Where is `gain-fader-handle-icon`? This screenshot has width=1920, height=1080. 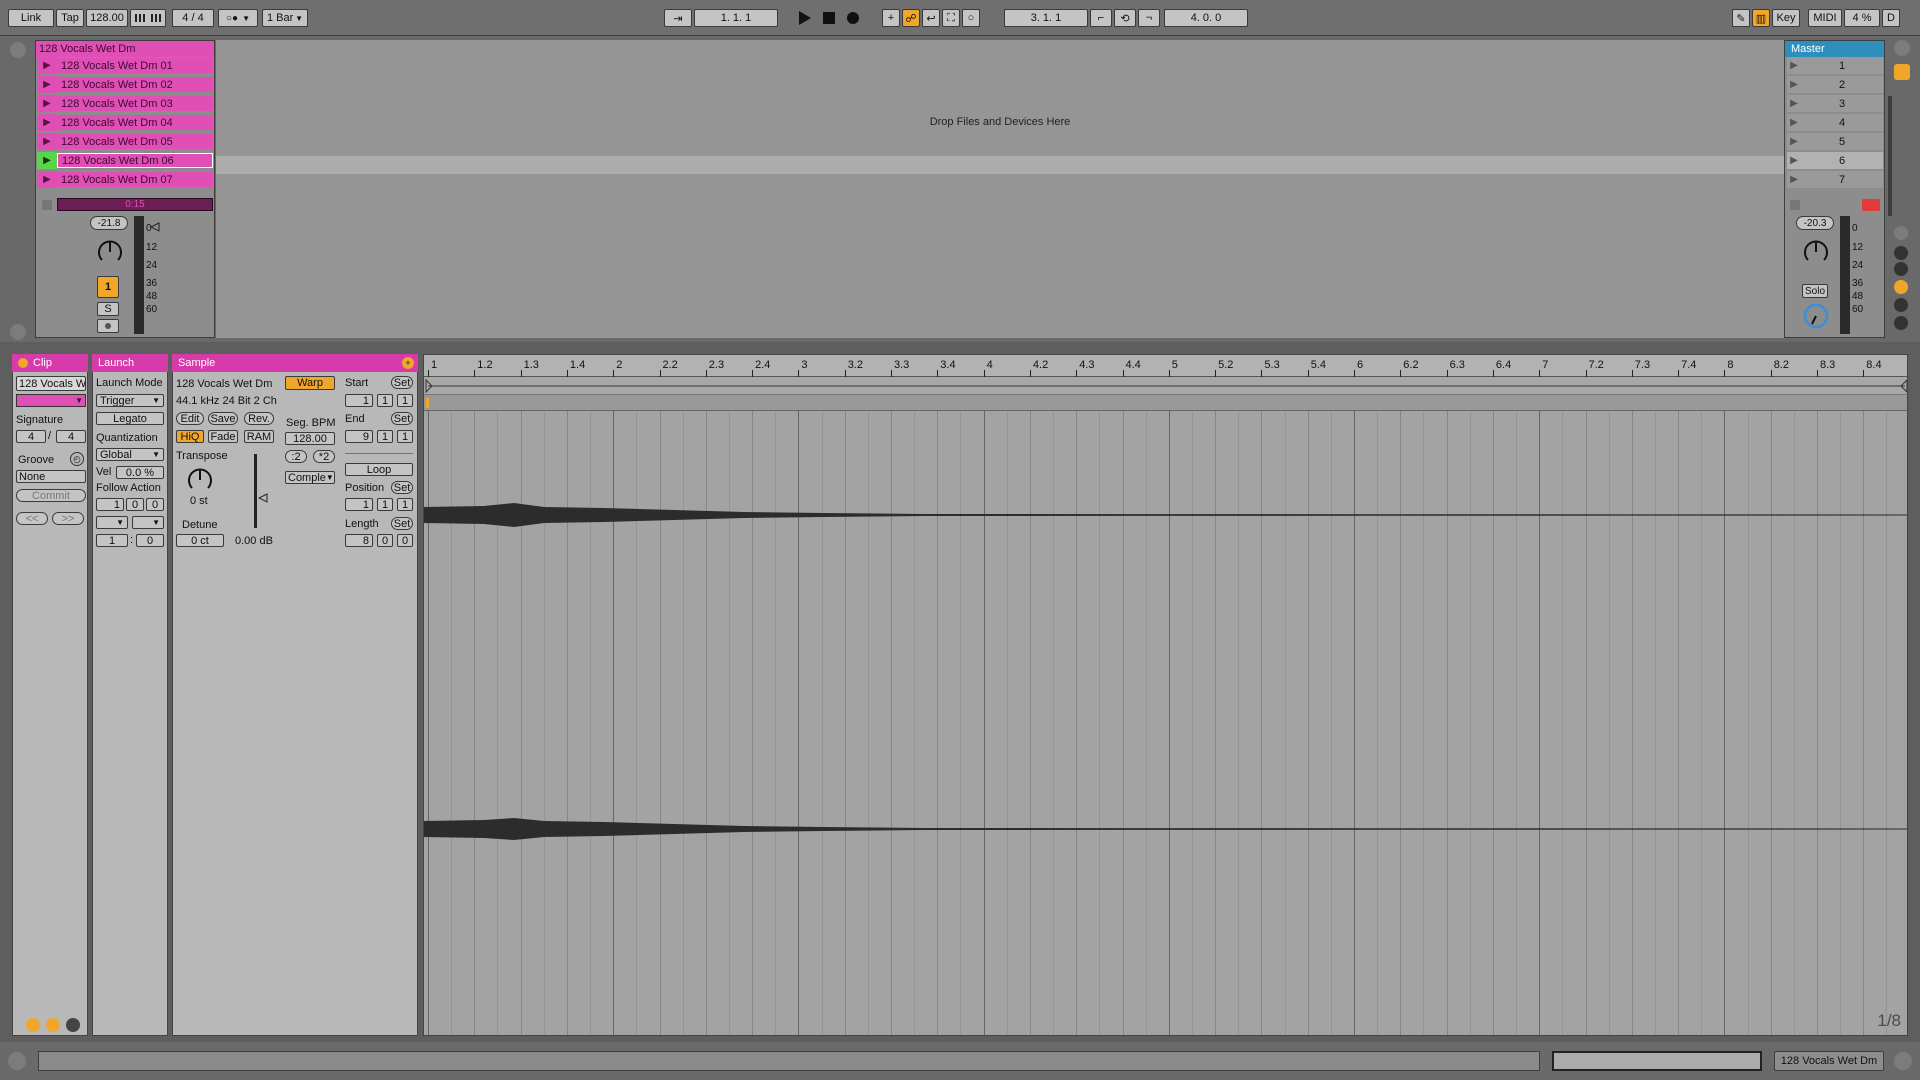 gain-fader-handle-icon is located at coordinates (262, 499).